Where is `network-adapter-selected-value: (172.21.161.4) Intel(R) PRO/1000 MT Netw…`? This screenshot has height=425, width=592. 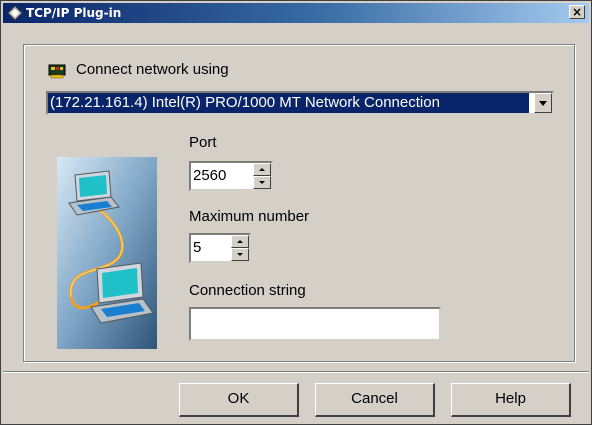 network-adapter-selected-value: (172.21.161.4) Intel(R) PRO/1000 MT Netw… is located at coordinates (288, 103).